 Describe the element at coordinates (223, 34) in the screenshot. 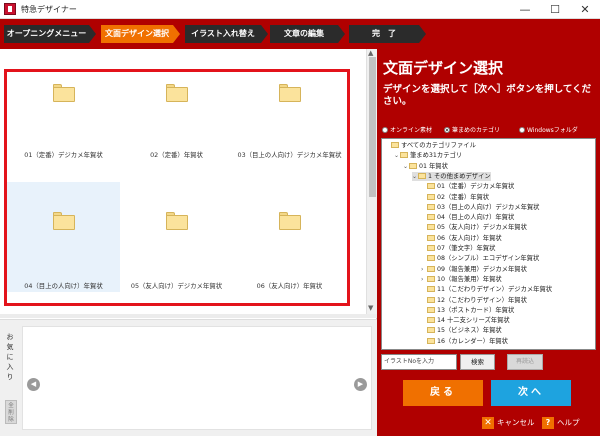

I see `step-illustration-replace: イラスト入れ替え` at that location.